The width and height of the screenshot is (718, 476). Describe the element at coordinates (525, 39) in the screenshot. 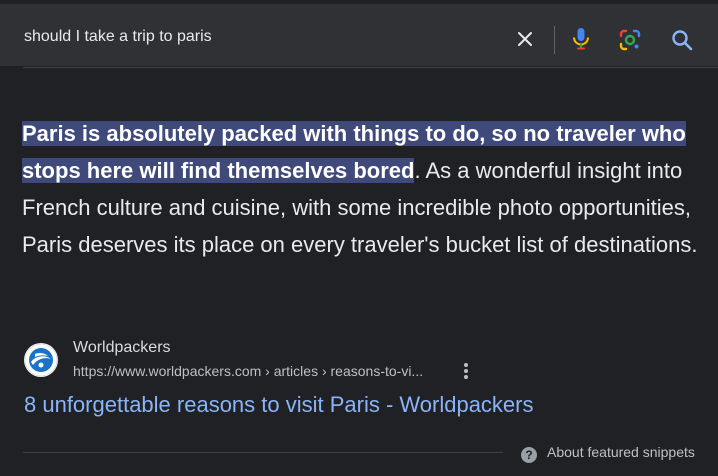

I see `close-icon` at that location.